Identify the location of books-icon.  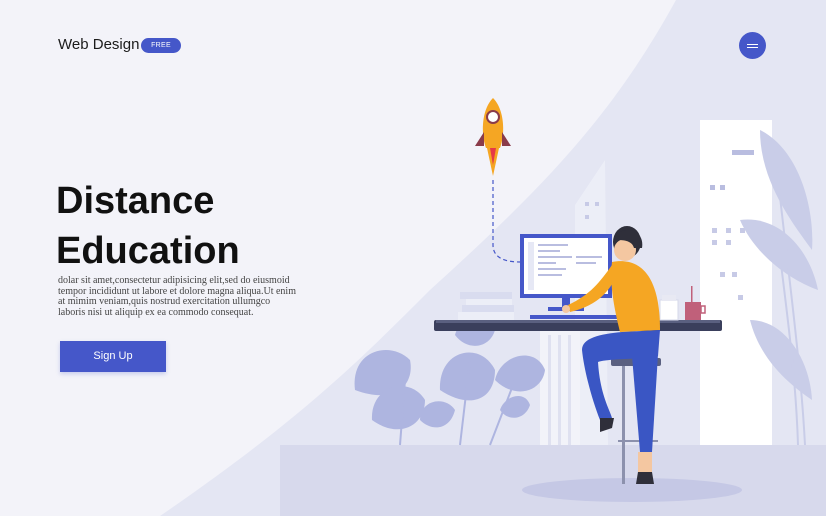
(486, 306).